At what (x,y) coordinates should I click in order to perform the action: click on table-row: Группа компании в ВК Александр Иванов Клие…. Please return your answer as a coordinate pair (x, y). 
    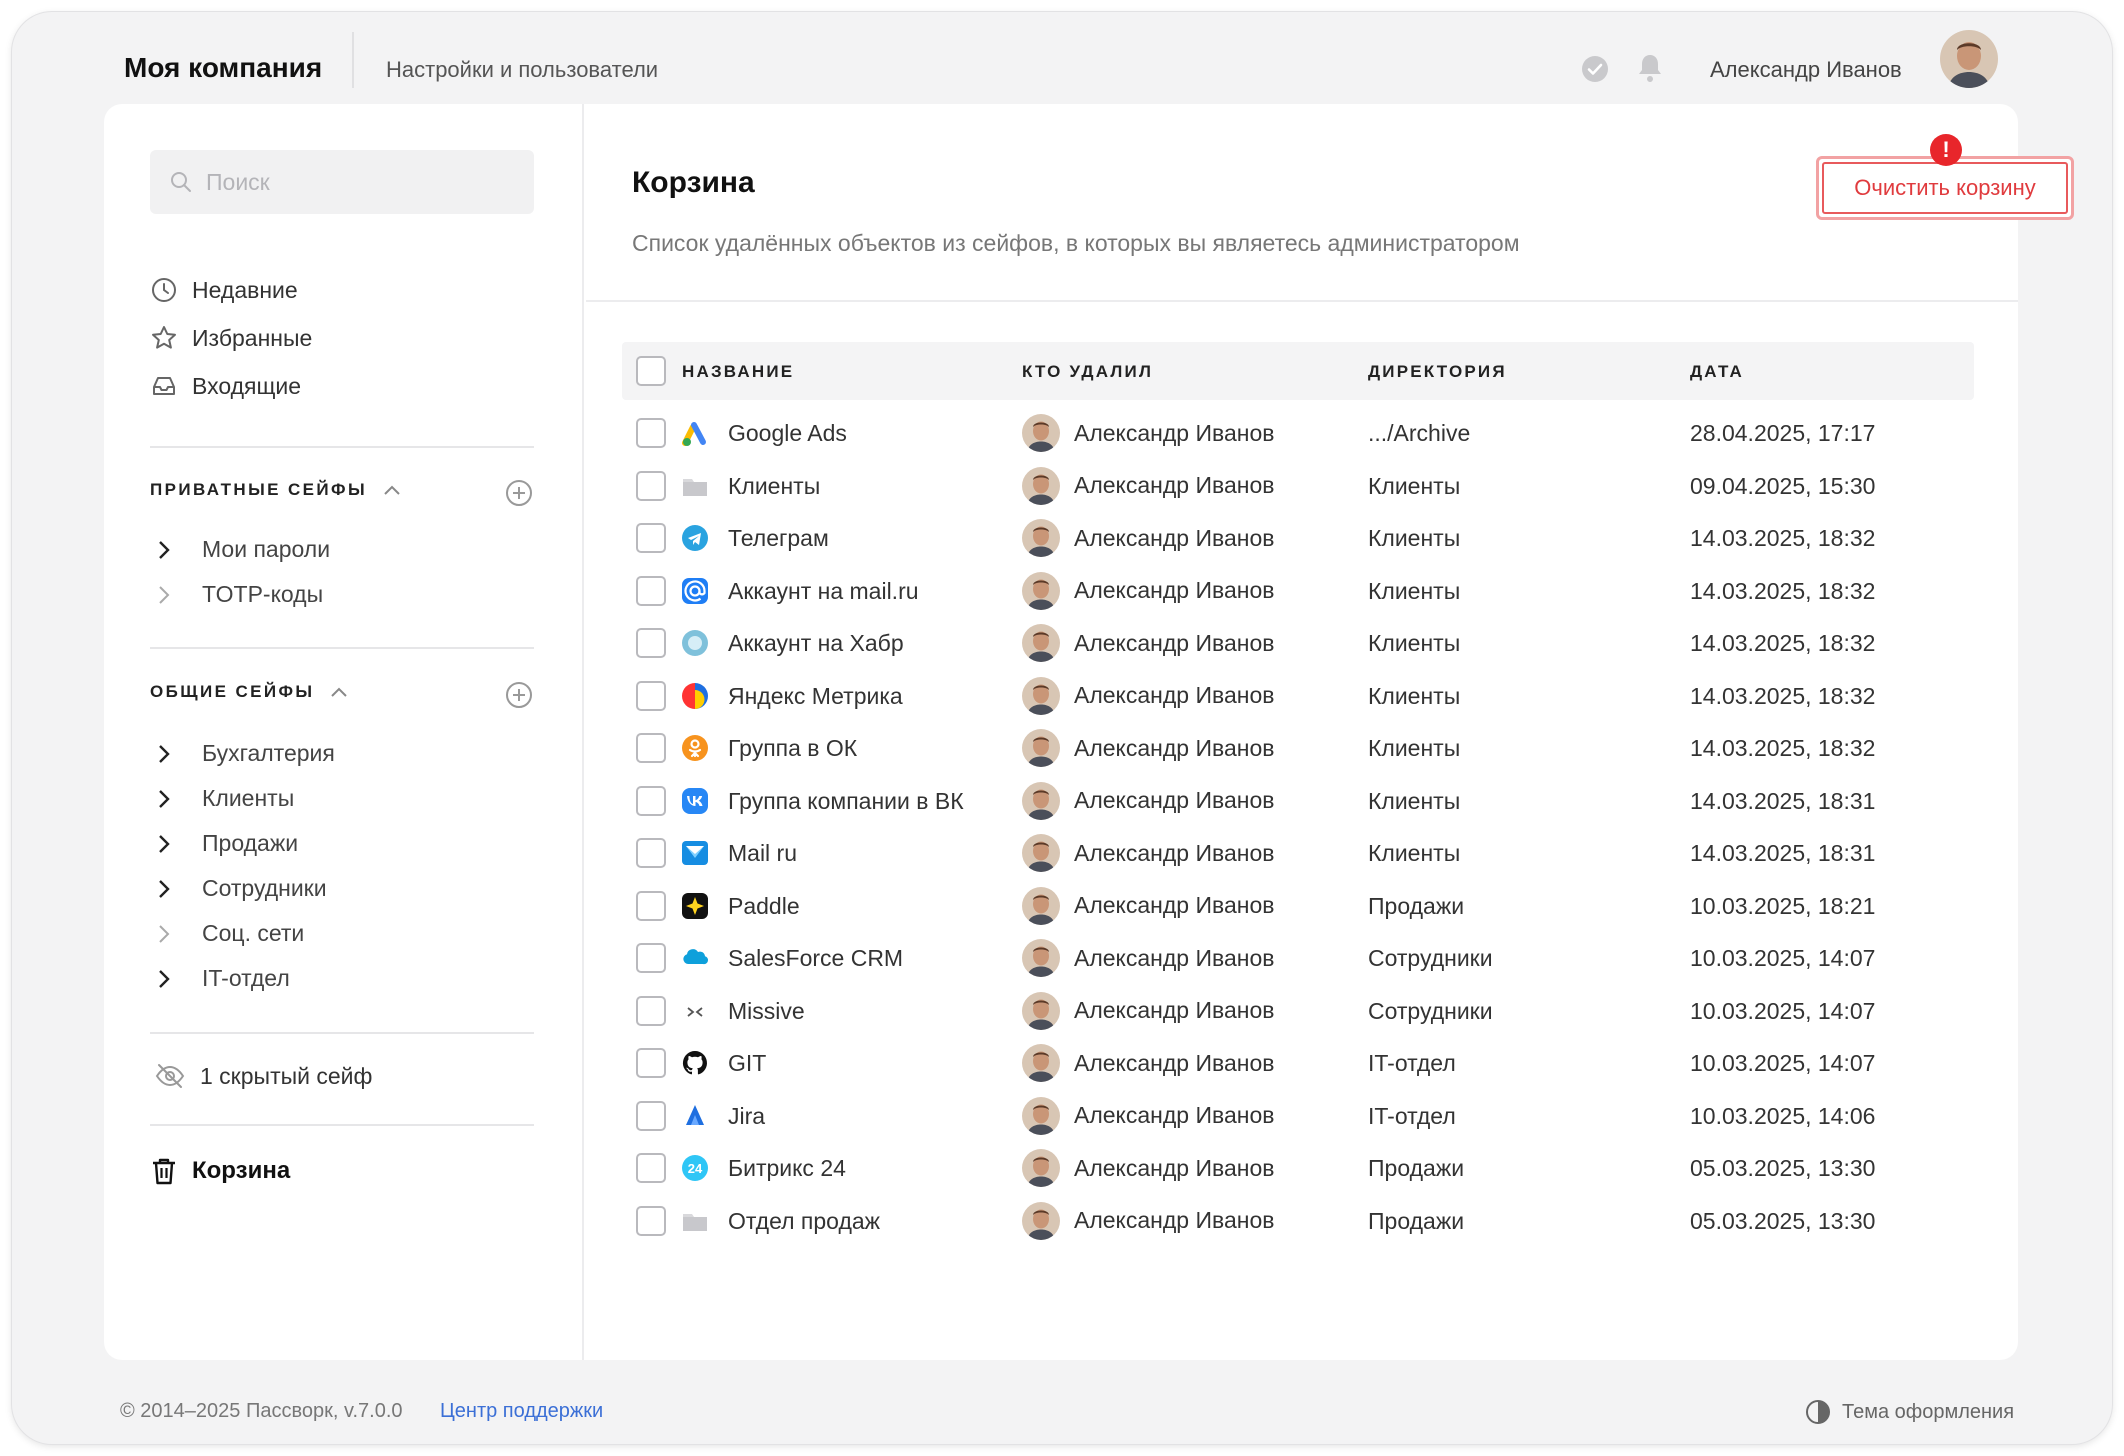
    Looking at the image, I should click on (1298, 802).